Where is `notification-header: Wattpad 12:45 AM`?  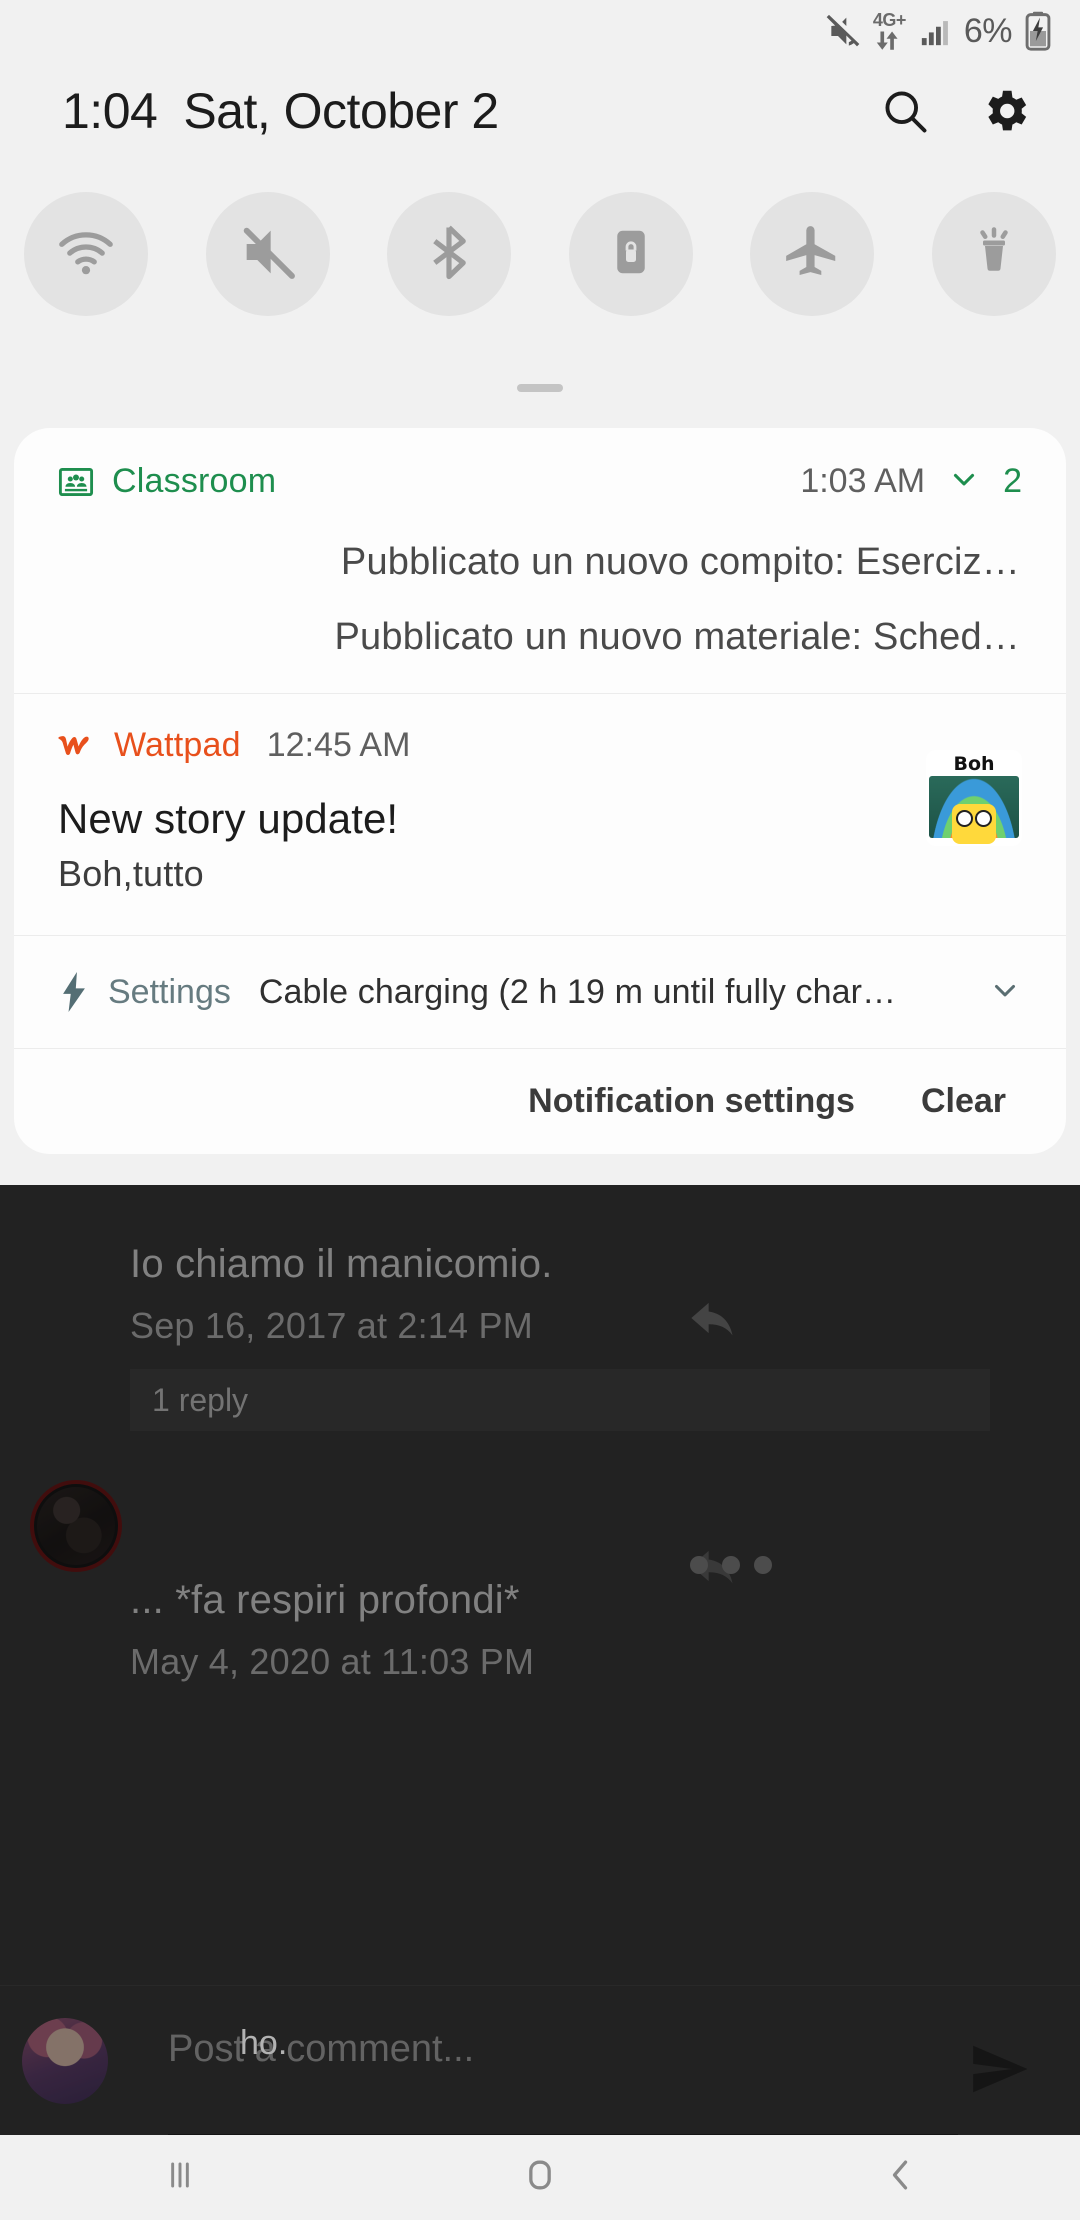
notification-header: Wattpad 12:45 AM is located at coordinates (540, 745).